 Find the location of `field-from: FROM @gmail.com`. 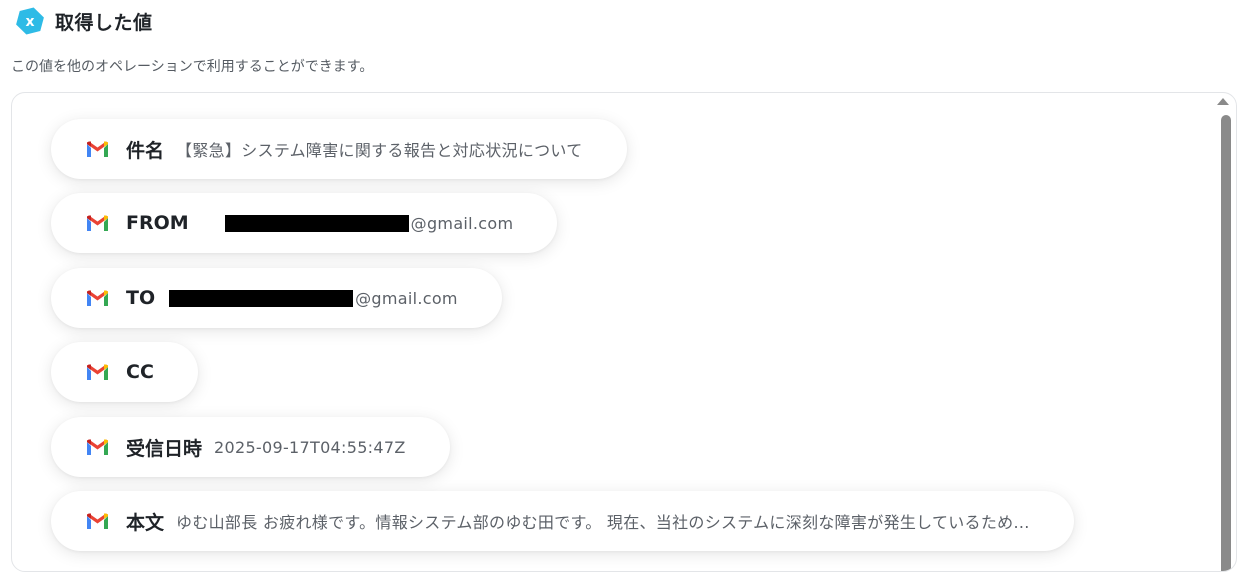

field-from: FROM @gmail.com is located at coordinates (304, 223).